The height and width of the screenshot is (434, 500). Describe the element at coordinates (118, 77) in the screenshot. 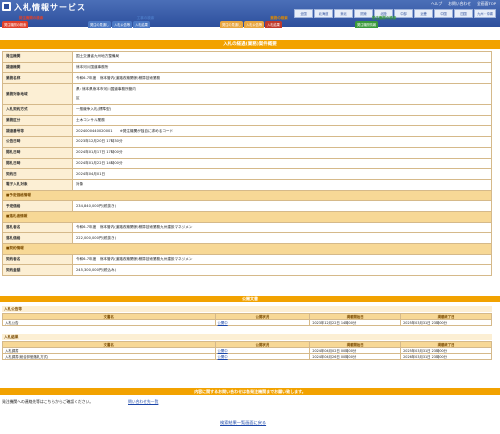

I see `field-value-text: 令和6-7年度 熊本管内(道路改築関係)積算技術業務` at that location.